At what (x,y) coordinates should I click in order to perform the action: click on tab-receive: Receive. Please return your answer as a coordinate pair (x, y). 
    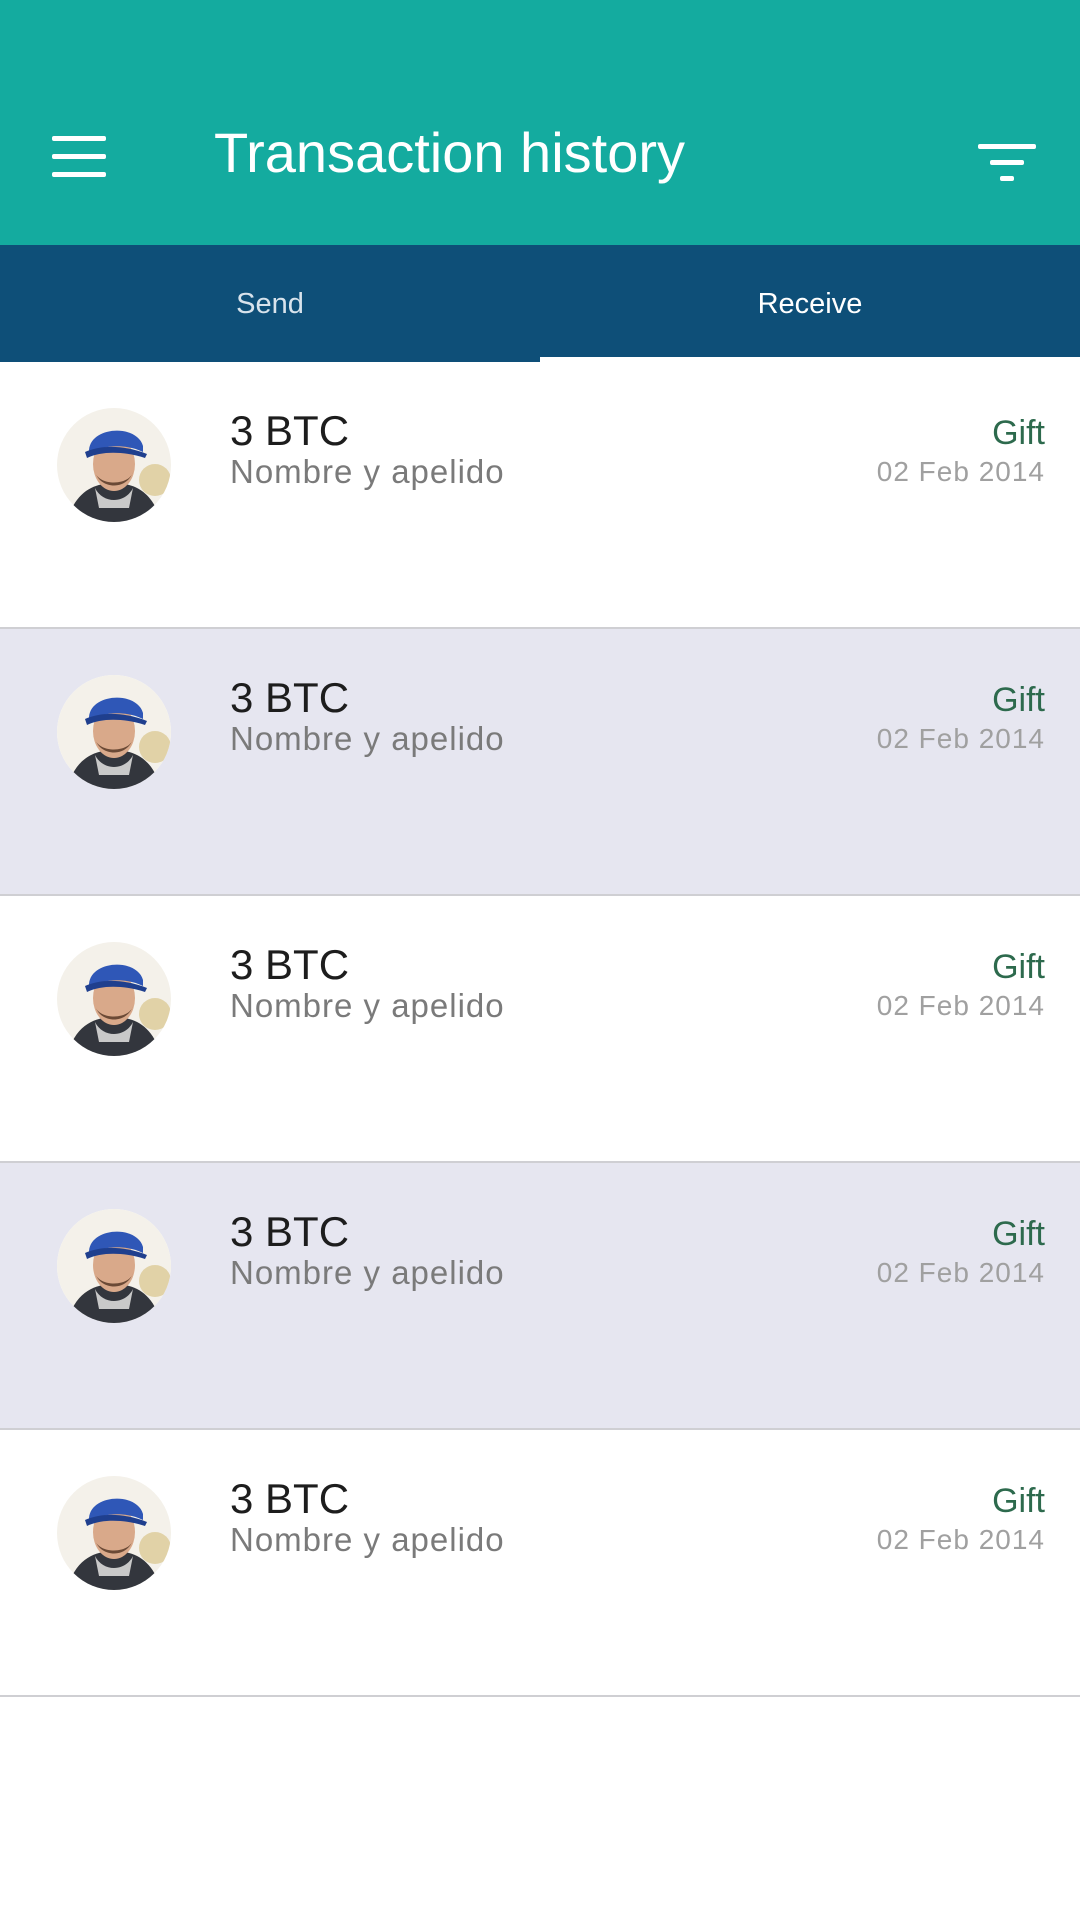
    Looking at the image, I should click on (810, 303).